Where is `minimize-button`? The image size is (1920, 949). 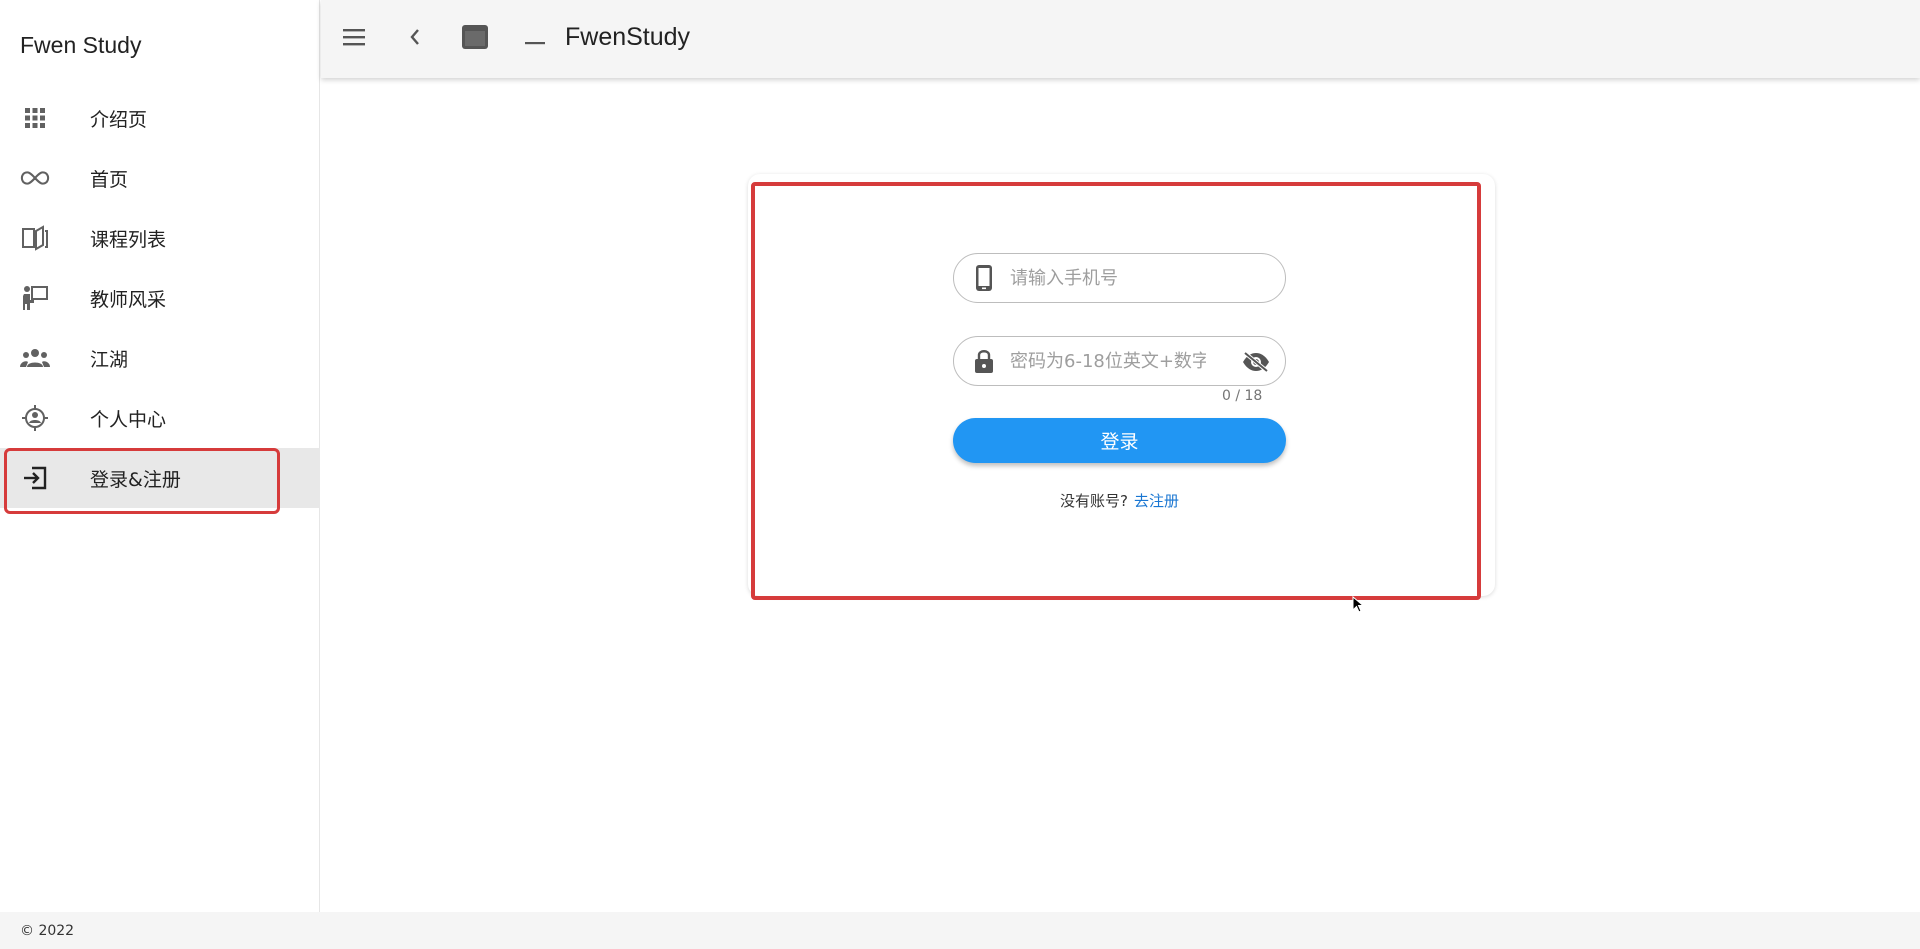
minimize-button is located at coordinates (535, 39).